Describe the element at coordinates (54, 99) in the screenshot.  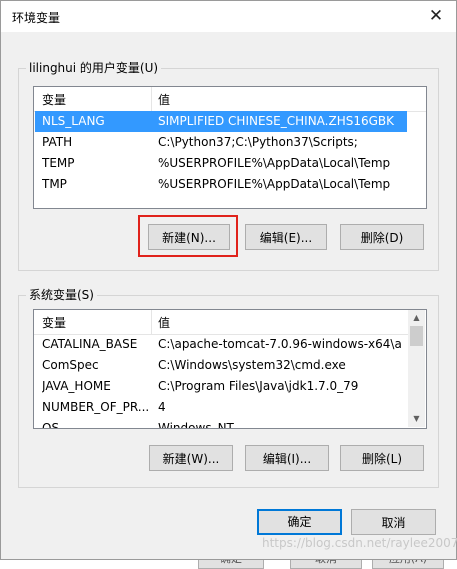
I see `user-col-variable: 变量` at that location.